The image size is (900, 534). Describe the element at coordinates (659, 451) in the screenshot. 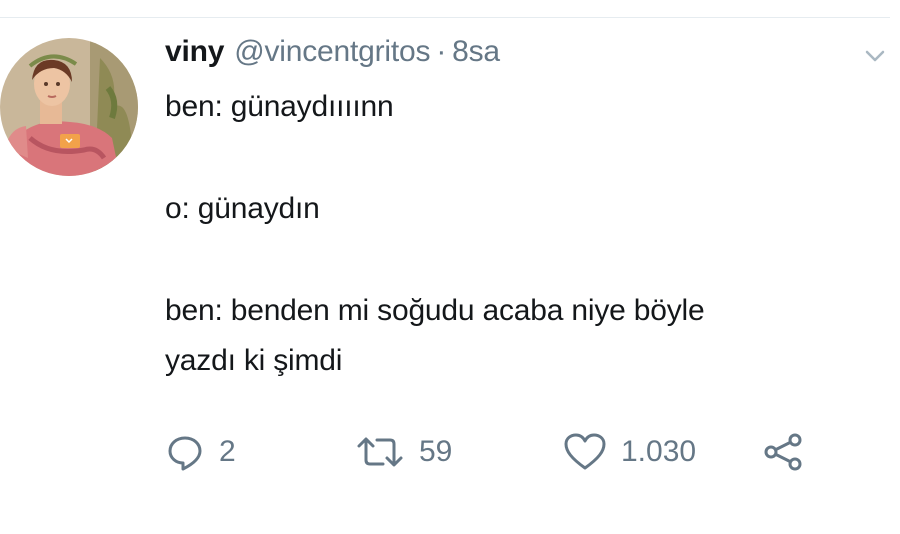

I see `like-count: 1.030` at that location.